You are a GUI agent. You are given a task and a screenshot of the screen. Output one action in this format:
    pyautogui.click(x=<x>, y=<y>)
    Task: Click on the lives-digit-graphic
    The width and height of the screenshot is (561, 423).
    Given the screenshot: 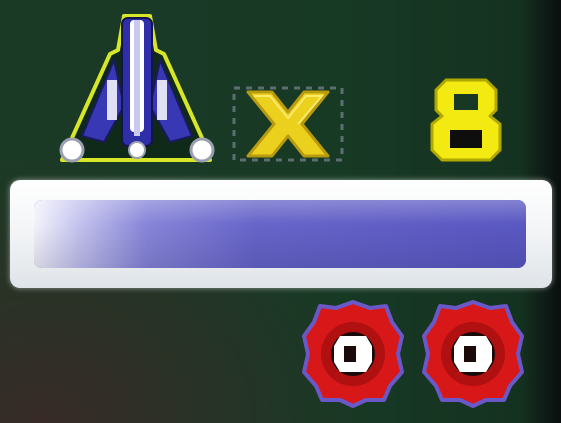 What is the action you would take?
    pyautogui.click(x=466, y=120)
    